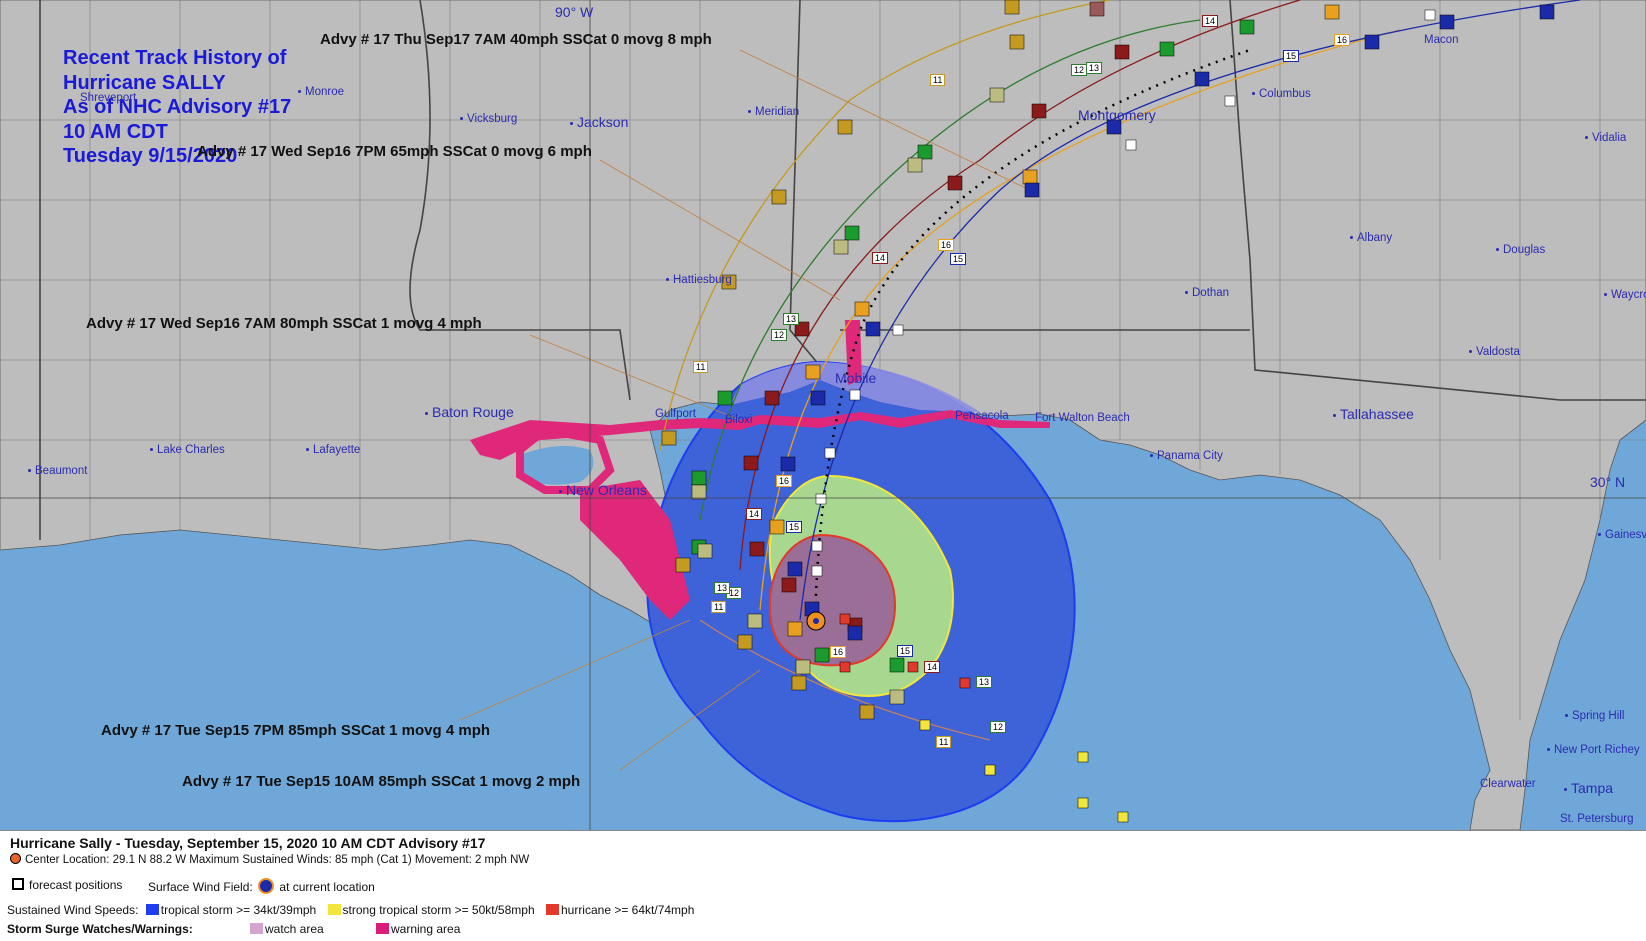 The height and width of the screenshot is (941, 1646). What do you see at coordinates (256, 928) in the screenshot?
I see `watch-area-swatch` at bounding box center [256, 928].